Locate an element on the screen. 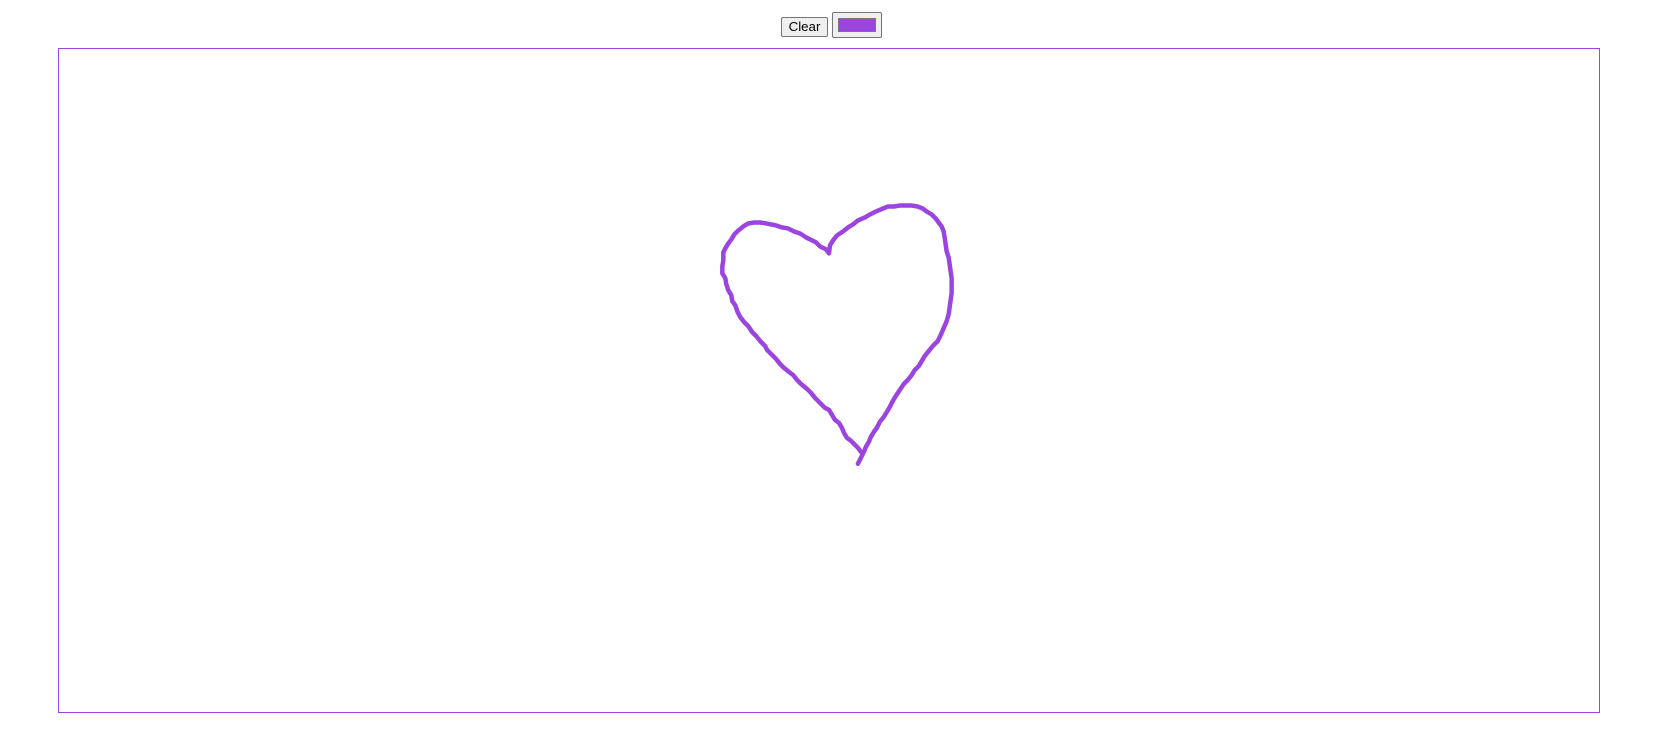  heart-stroke is located at coordinates (837, 334).